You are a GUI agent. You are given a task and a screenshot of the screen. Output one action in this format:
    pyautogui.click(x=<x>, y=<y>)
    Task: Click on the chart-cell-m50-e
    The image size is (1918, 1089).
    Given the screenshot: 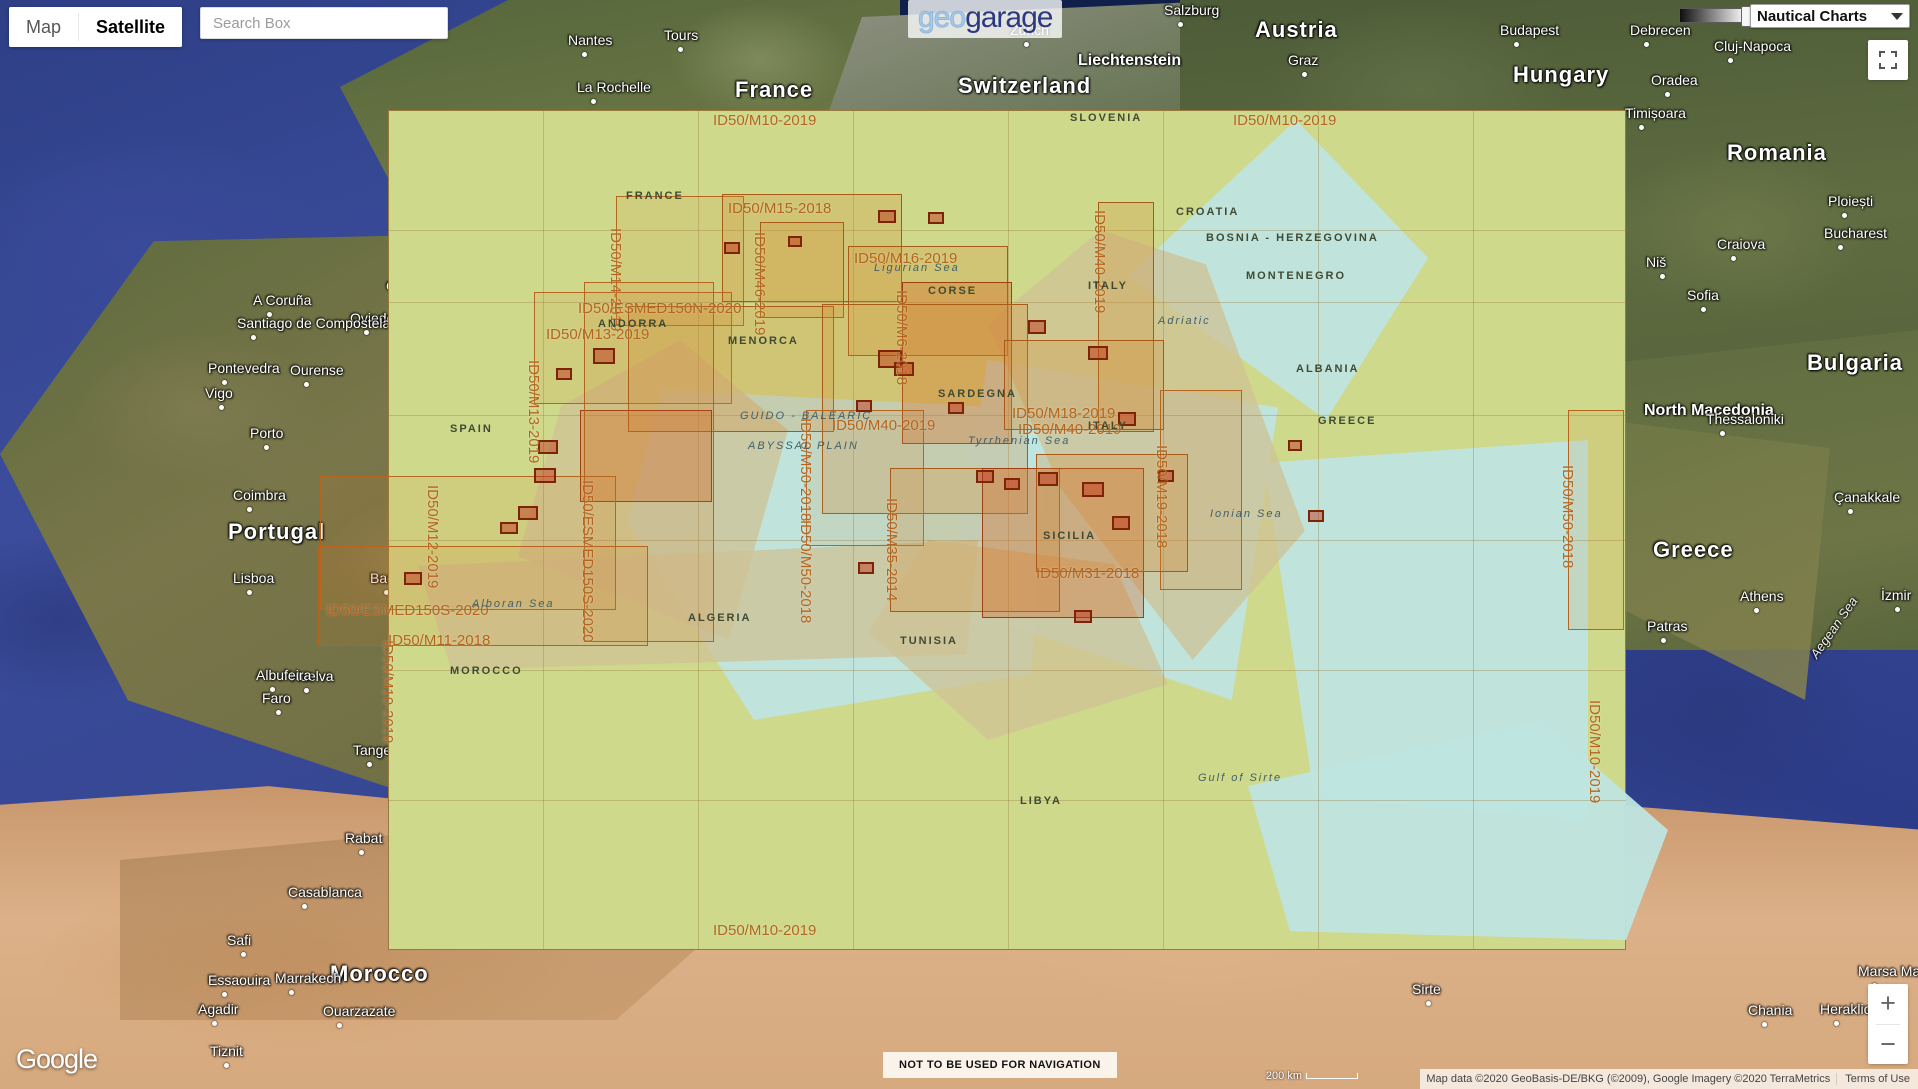 What is the action you would take?
    pyautogui.click(x=1596, y=520)
    